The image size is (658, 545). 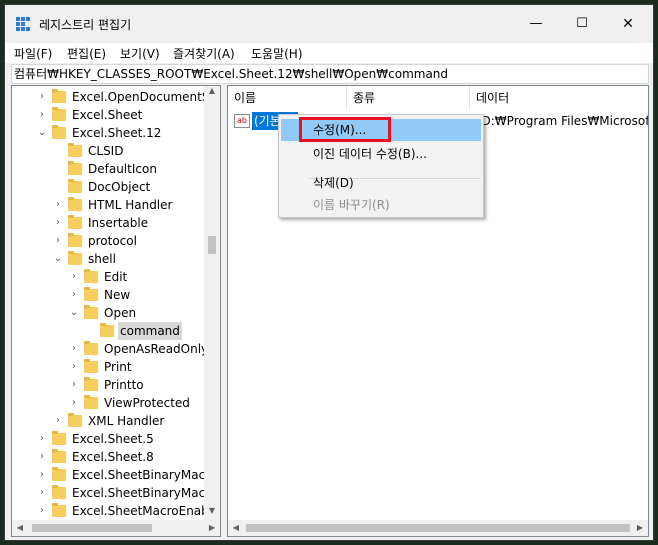 What do you see at coordinates (118, 367) in the screenshot?
I see `tree-item-label: Print` at bounding box center [118, 367].